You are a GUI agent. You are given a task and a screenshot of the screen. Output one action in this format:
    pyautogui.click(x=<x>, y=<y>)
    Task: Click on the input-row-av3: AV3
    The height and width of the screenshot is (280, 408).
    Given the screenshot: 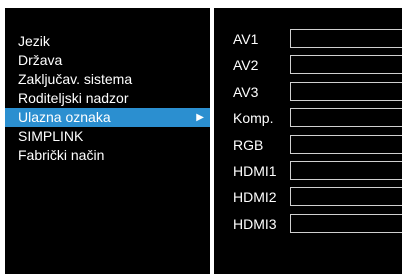 What is the action you would take?
    pyautogui.click(x=308, y=93)
    